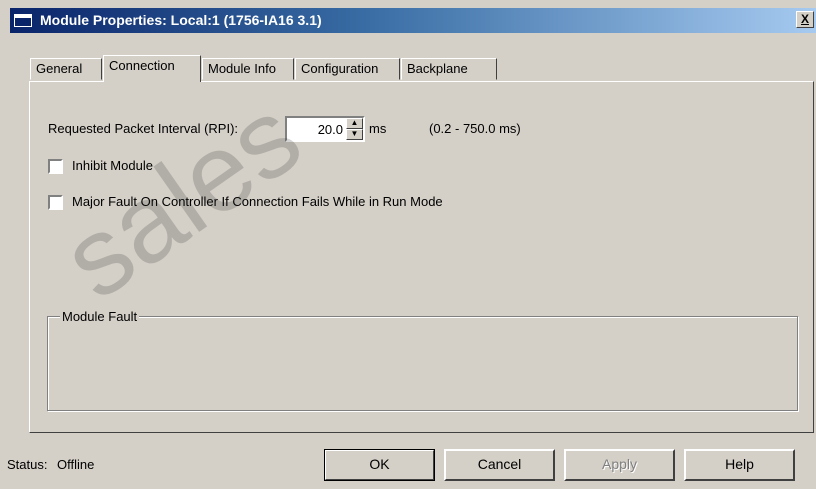 This screenshot has height=489, width=816. Describe the element at coordinates (475, 128) in the screenshot. I see `rpi-range: (0.2 - 750.0 ms)` at that location.